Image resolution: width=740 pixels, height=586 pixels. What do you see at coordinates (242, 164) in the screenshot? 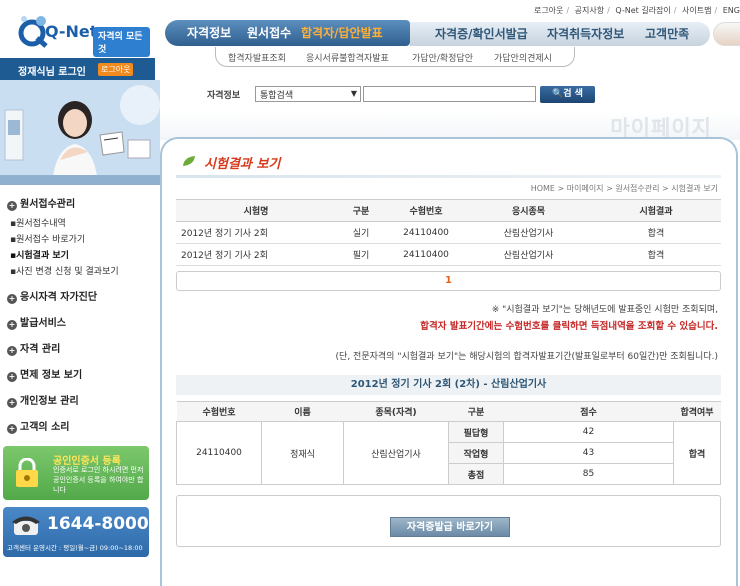
I see `page-title: 시험결과 보기` at bounding box center [242, 164].